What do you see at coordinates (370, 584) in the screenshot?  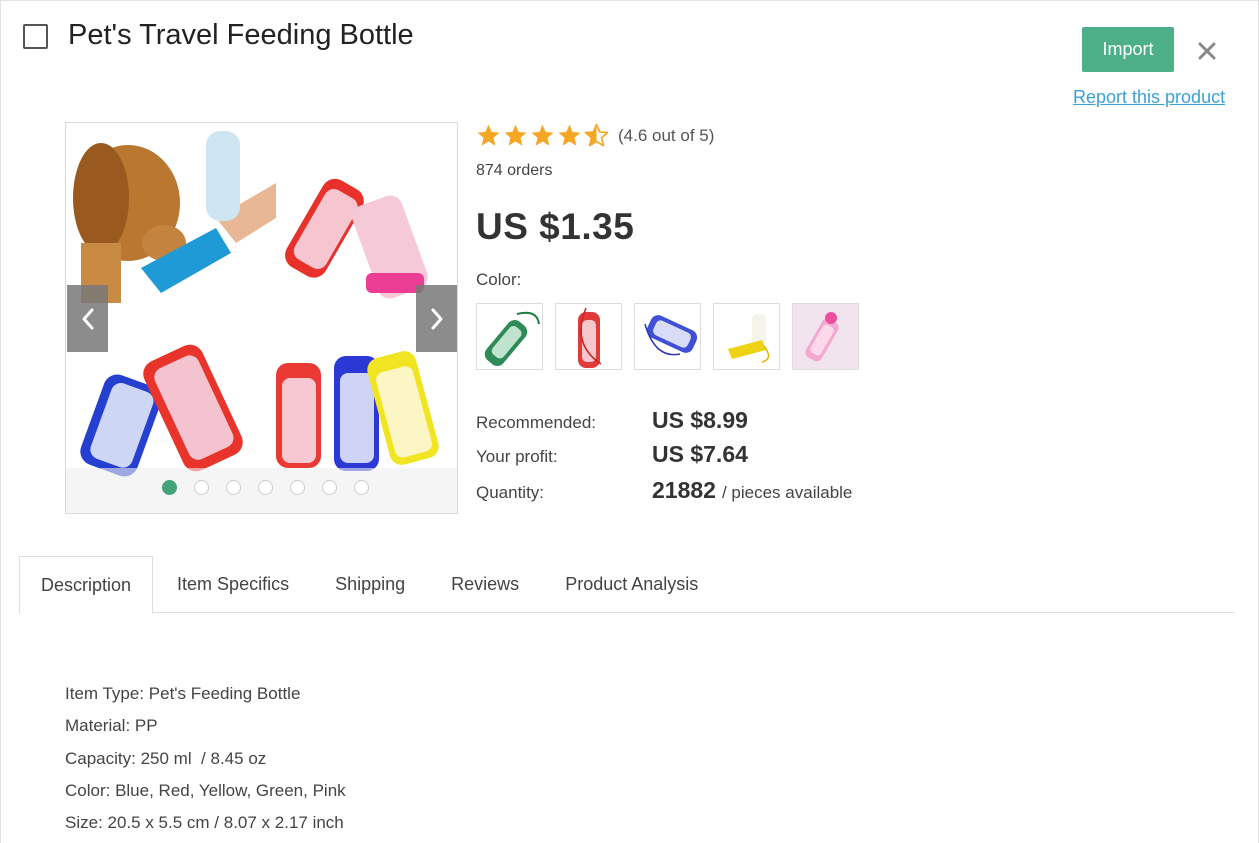 I see `tab-shipping: Shipping` at bounding box center [370, 584].